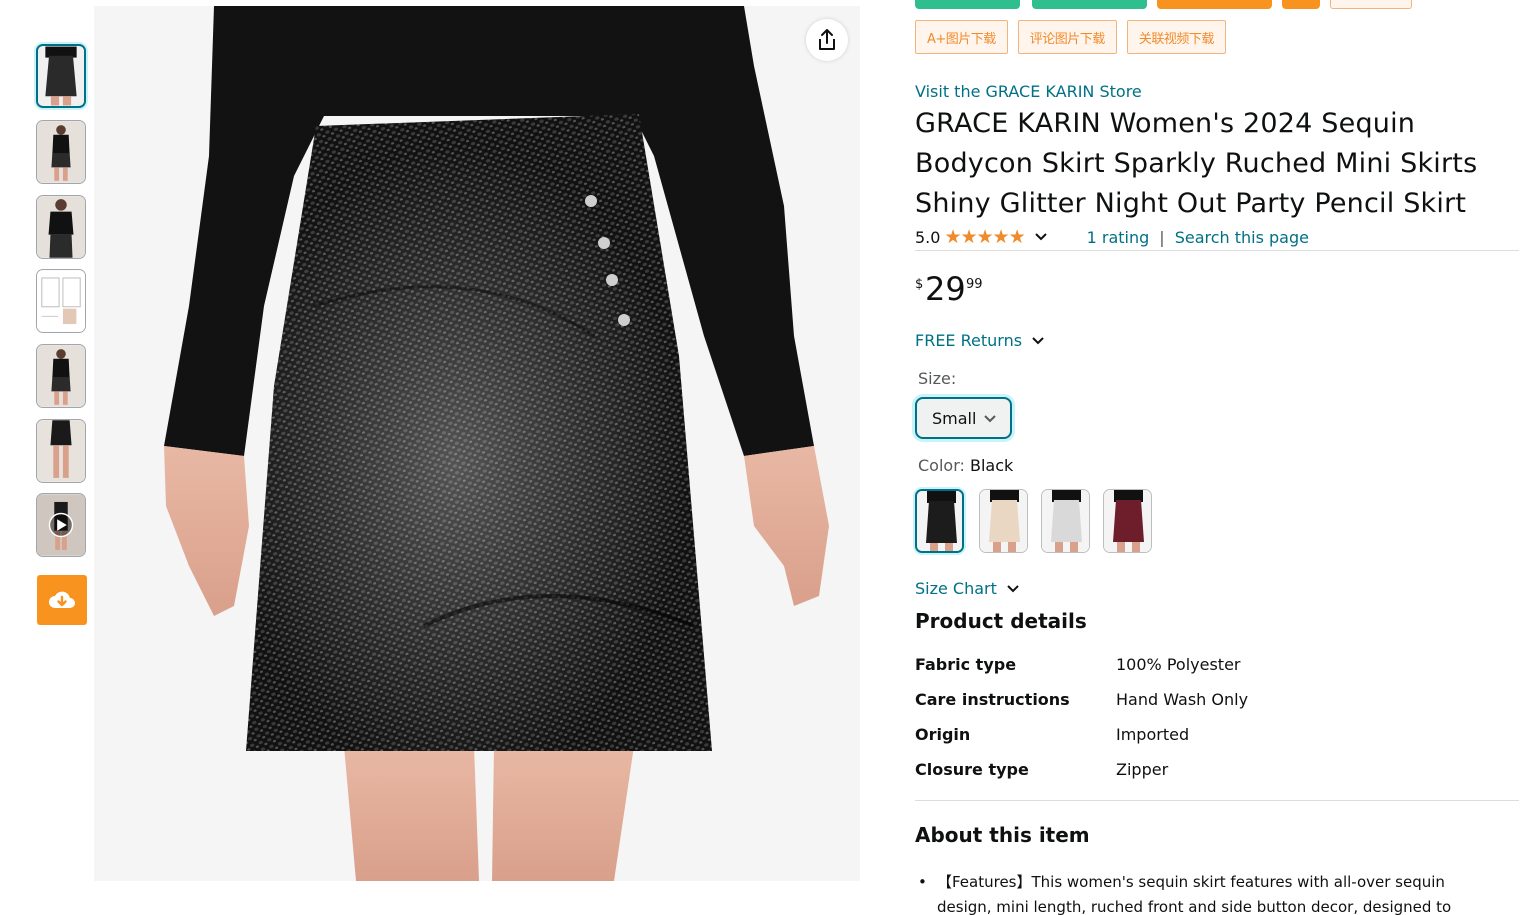  I want to click on detail-value: 100% Polyester, so click(1178, 664).